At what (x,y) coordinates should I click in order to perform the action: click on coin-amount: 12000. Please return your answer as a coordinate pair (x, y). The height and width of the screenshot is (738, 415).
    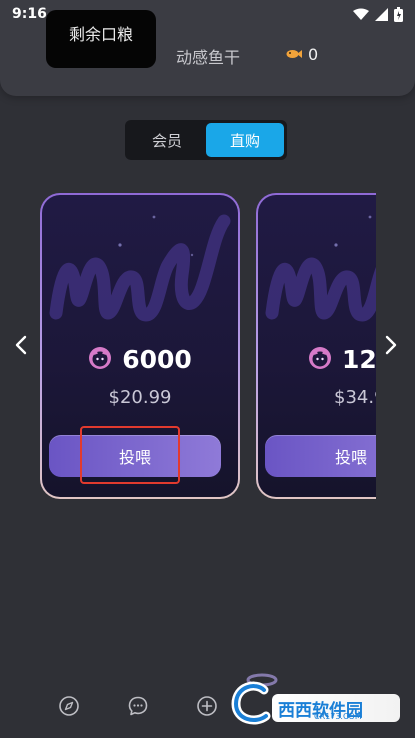
    Looking at the image, I should click on (359, 359).